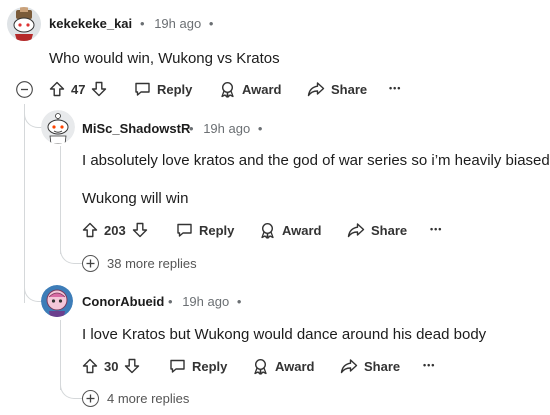  Describe the element at coordinates (136, 128) in the screenshot. I see `comment-author: MiSc_ShadowstR` at that location.